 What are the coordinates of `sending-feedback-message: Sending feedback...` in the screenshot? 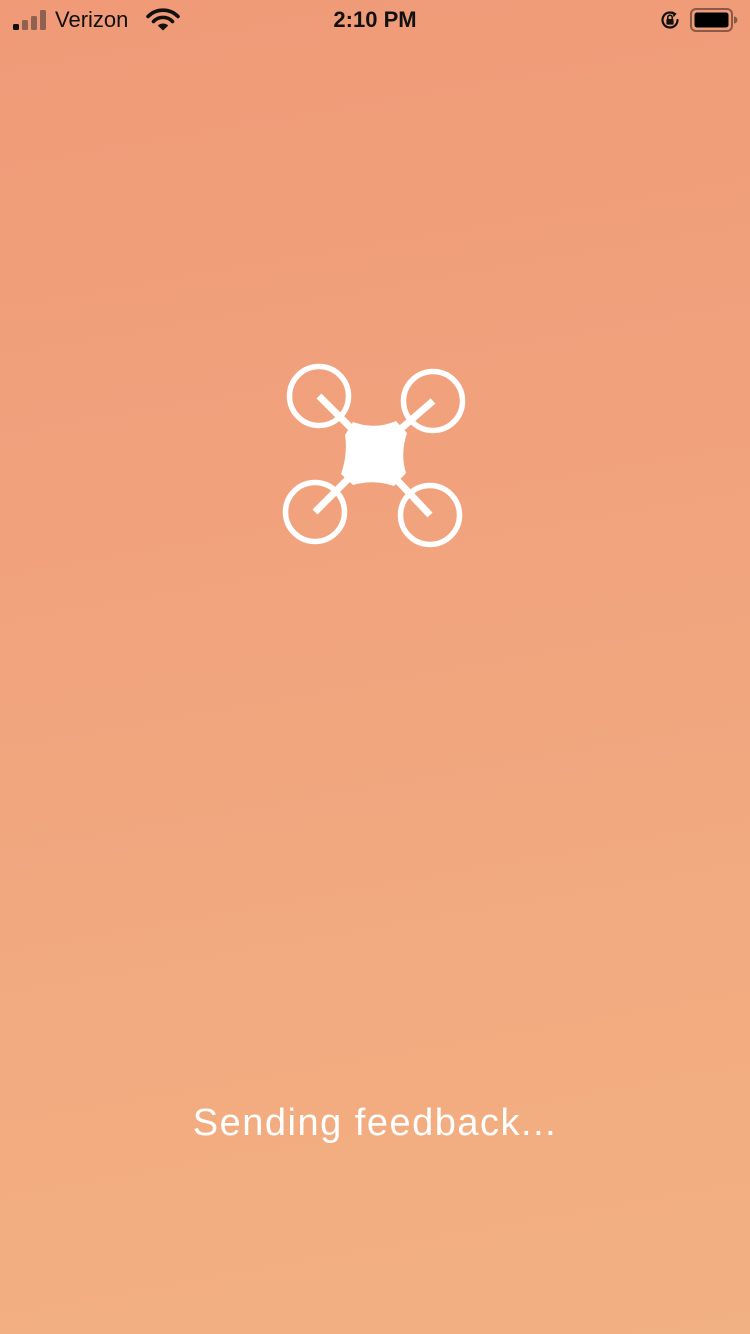 It's located at (375, 1123).